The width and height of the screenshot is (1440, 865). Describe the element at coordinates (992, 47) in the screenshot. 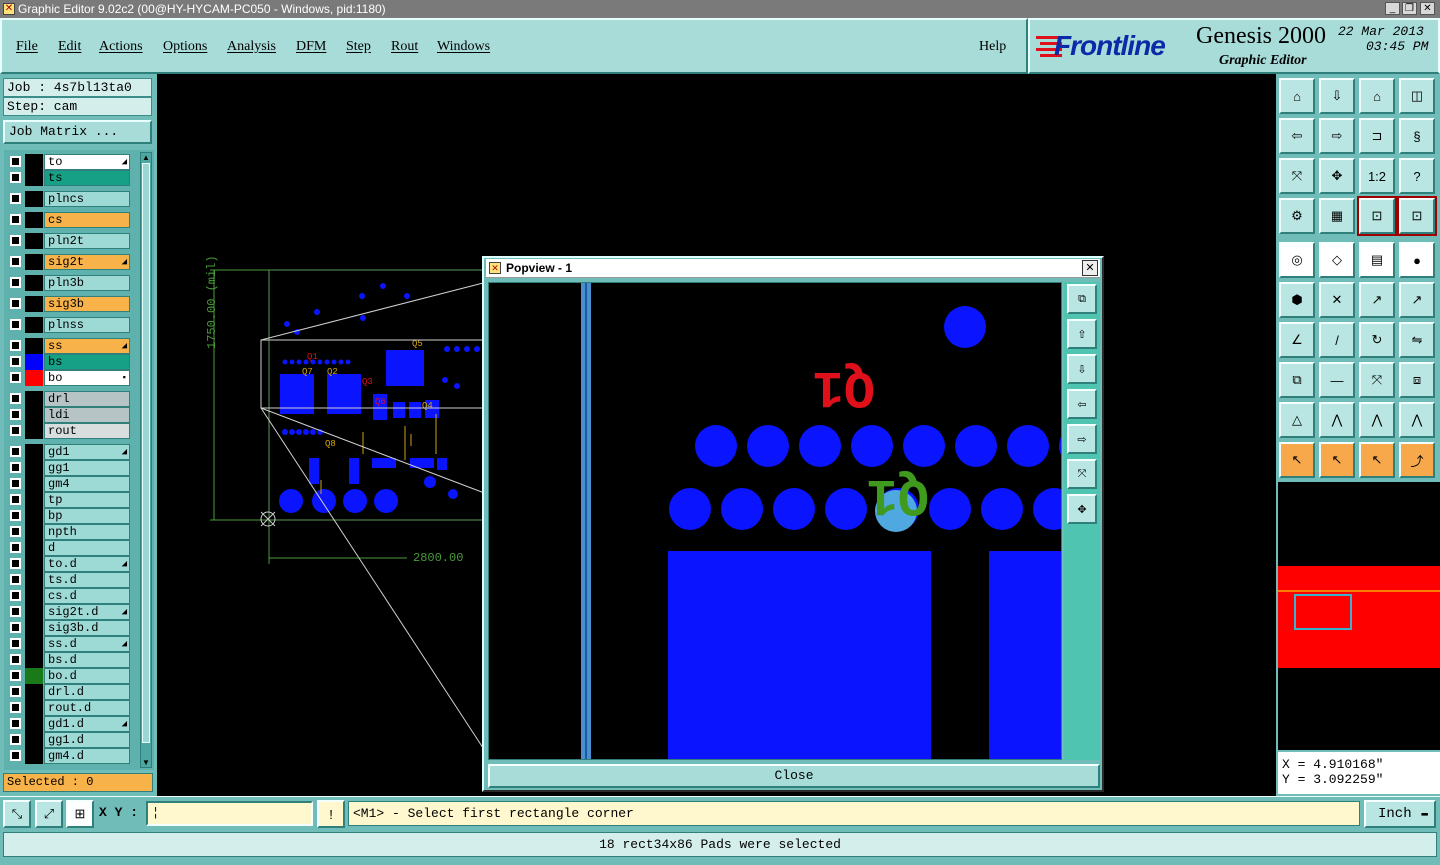

I see `menu-help: Help` at that location.